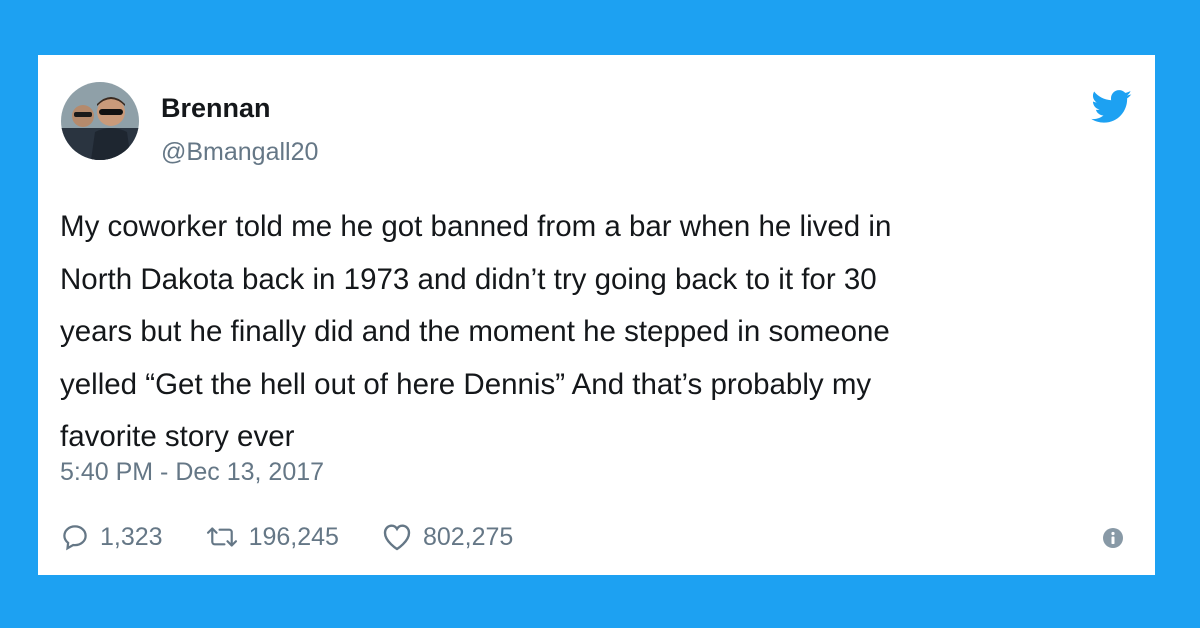 This screenshot has height=628, width=1200. Describe the element at coordinates (221, 537) in the screenshot. I see `retweet-icon` at that location.